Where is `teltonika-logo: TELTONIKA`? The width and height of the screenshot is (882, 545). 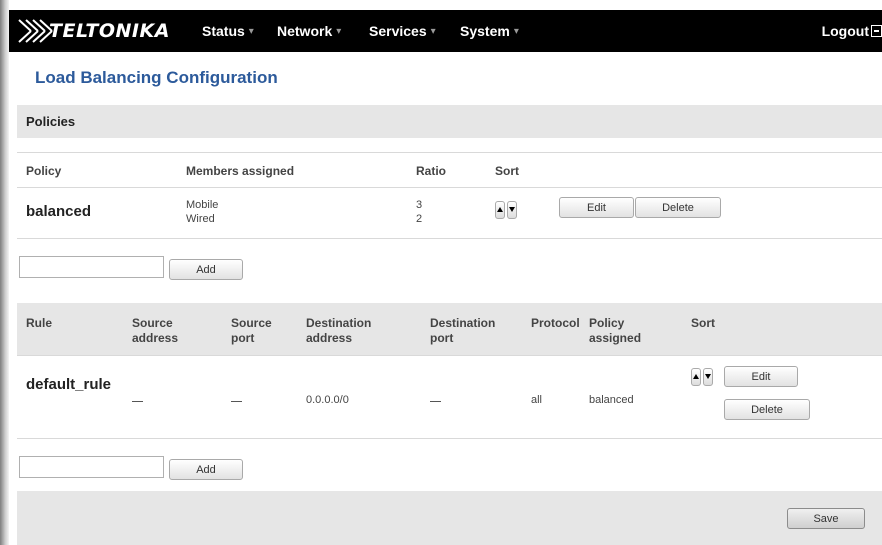 teltonika-logo: TELTONIKA is located at coordinates (93, 31).